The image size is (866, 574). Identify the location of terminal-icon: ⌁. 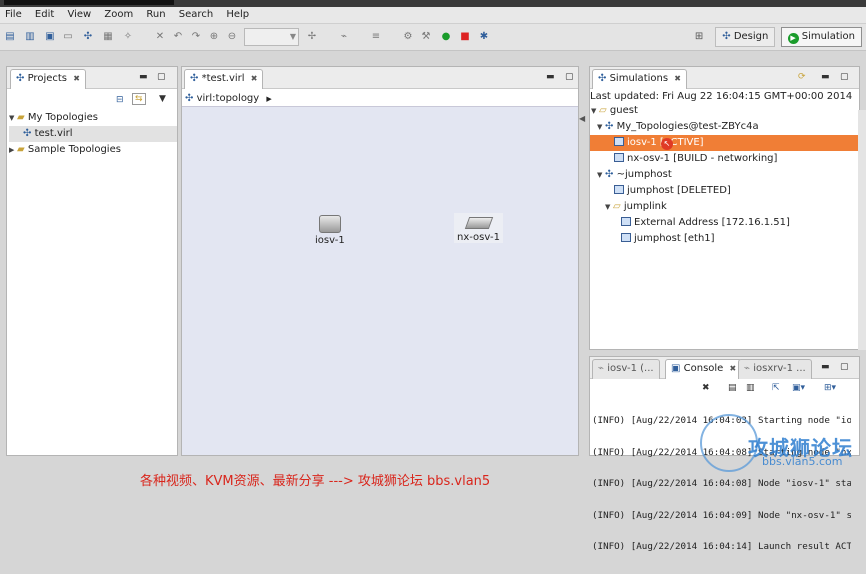
(747, 368).